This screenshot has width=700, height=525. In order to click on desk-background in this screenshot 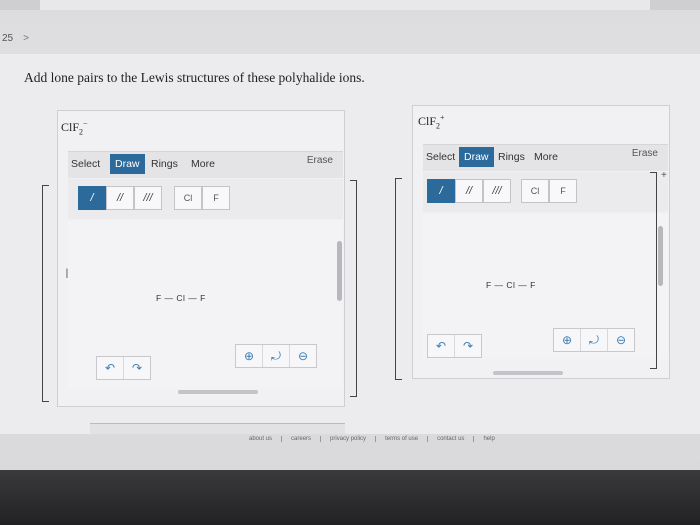, I will do `click(350, 497)`.